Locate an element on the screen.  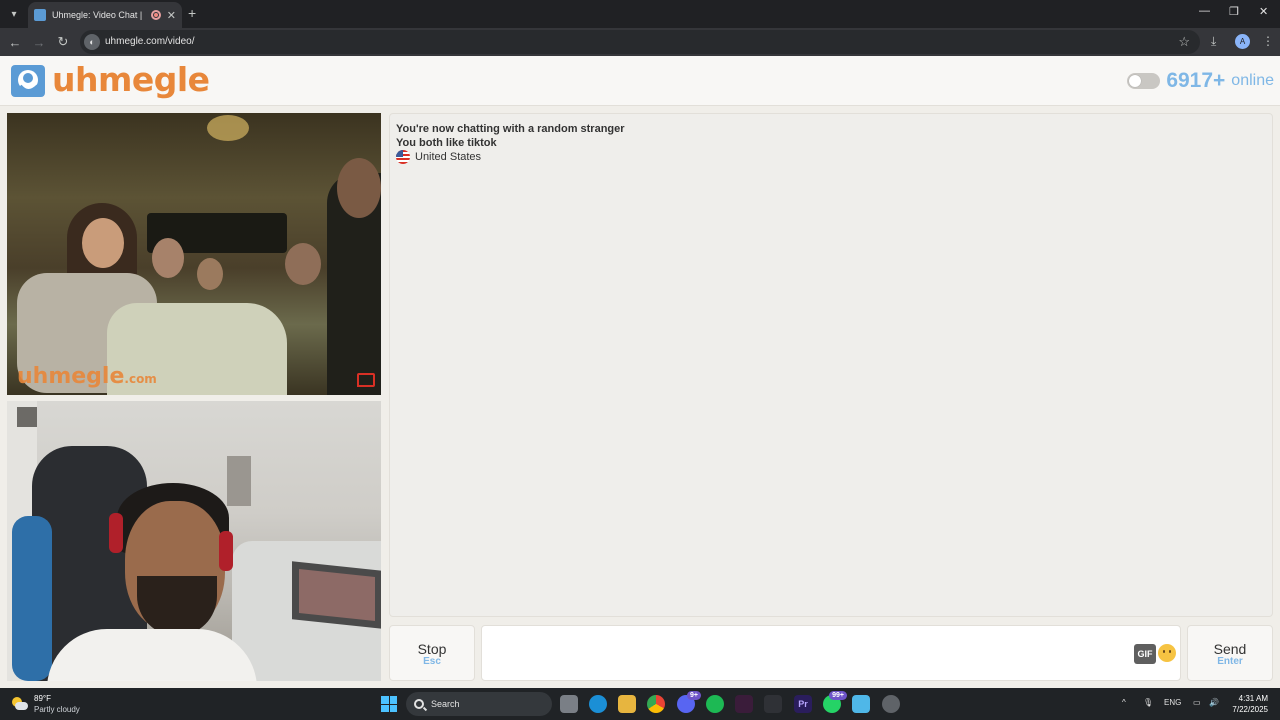
stop-button: Stop Esc is located at coordinates (432, 653).